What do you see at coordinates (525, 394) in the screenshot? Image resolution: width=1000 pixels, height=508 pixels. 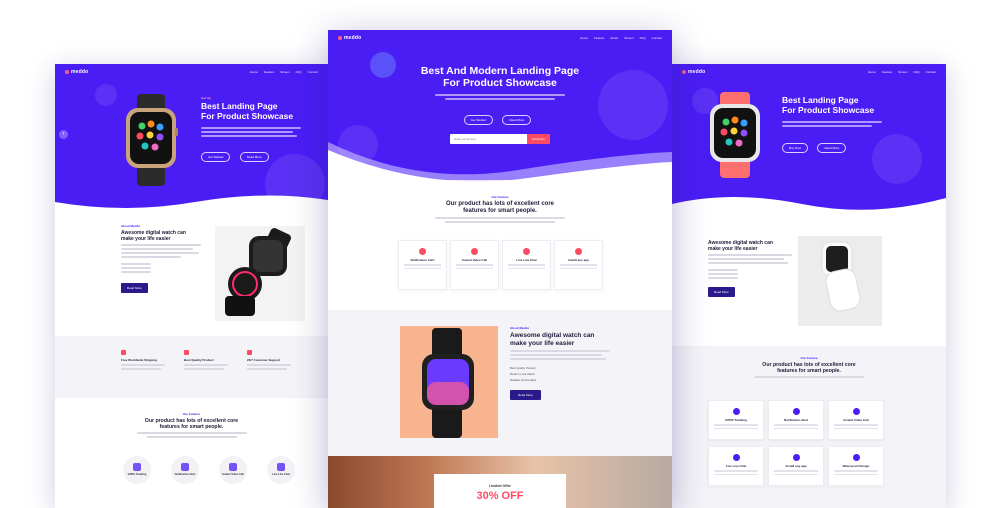 I see `center-about-read-more-button: Read More` at bounding box center [525, 394].